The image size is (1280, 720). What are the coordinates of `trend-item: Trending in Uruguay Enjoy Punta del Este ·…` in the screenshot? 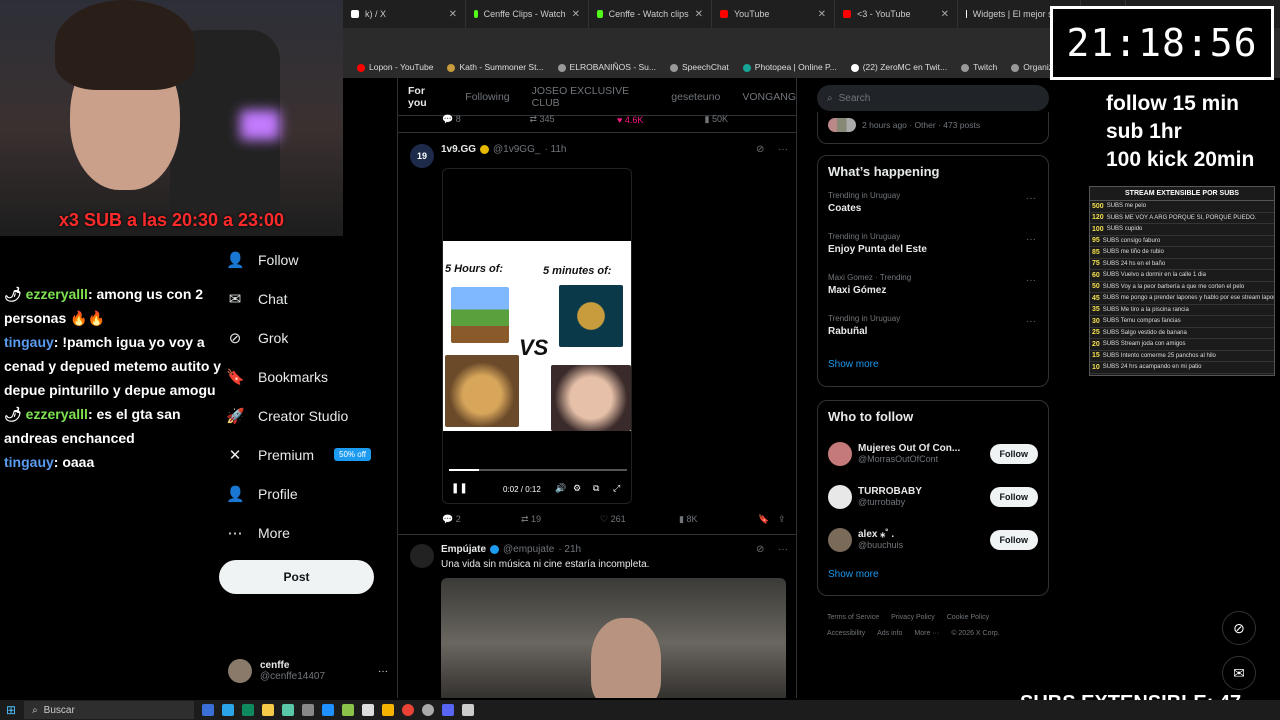 It's located at (933, 248).